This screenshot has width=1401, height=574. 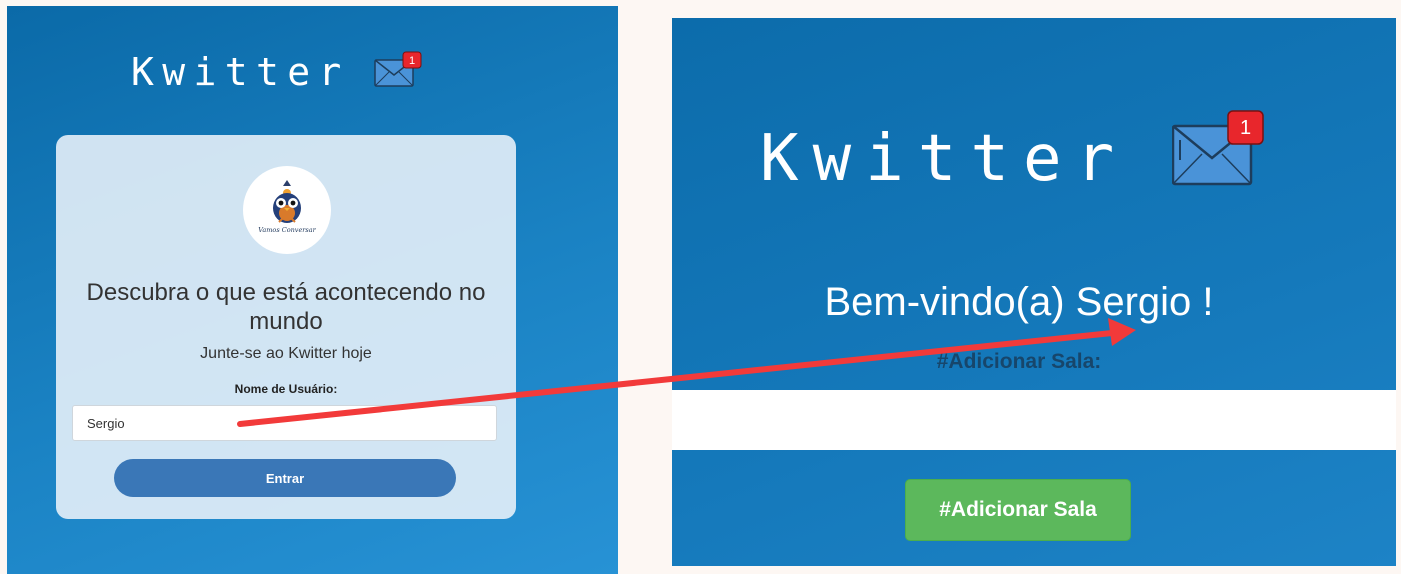 I want to click on username-input, so click(x=284, y=423).